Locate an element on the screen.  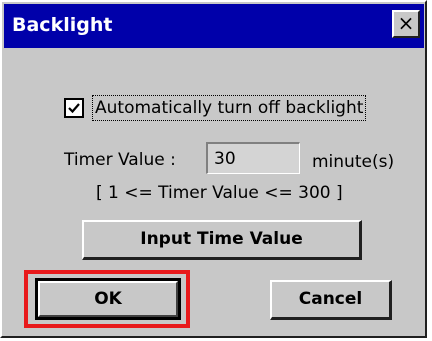
title-bar: Backlight × is located at coordinates (214, 26).